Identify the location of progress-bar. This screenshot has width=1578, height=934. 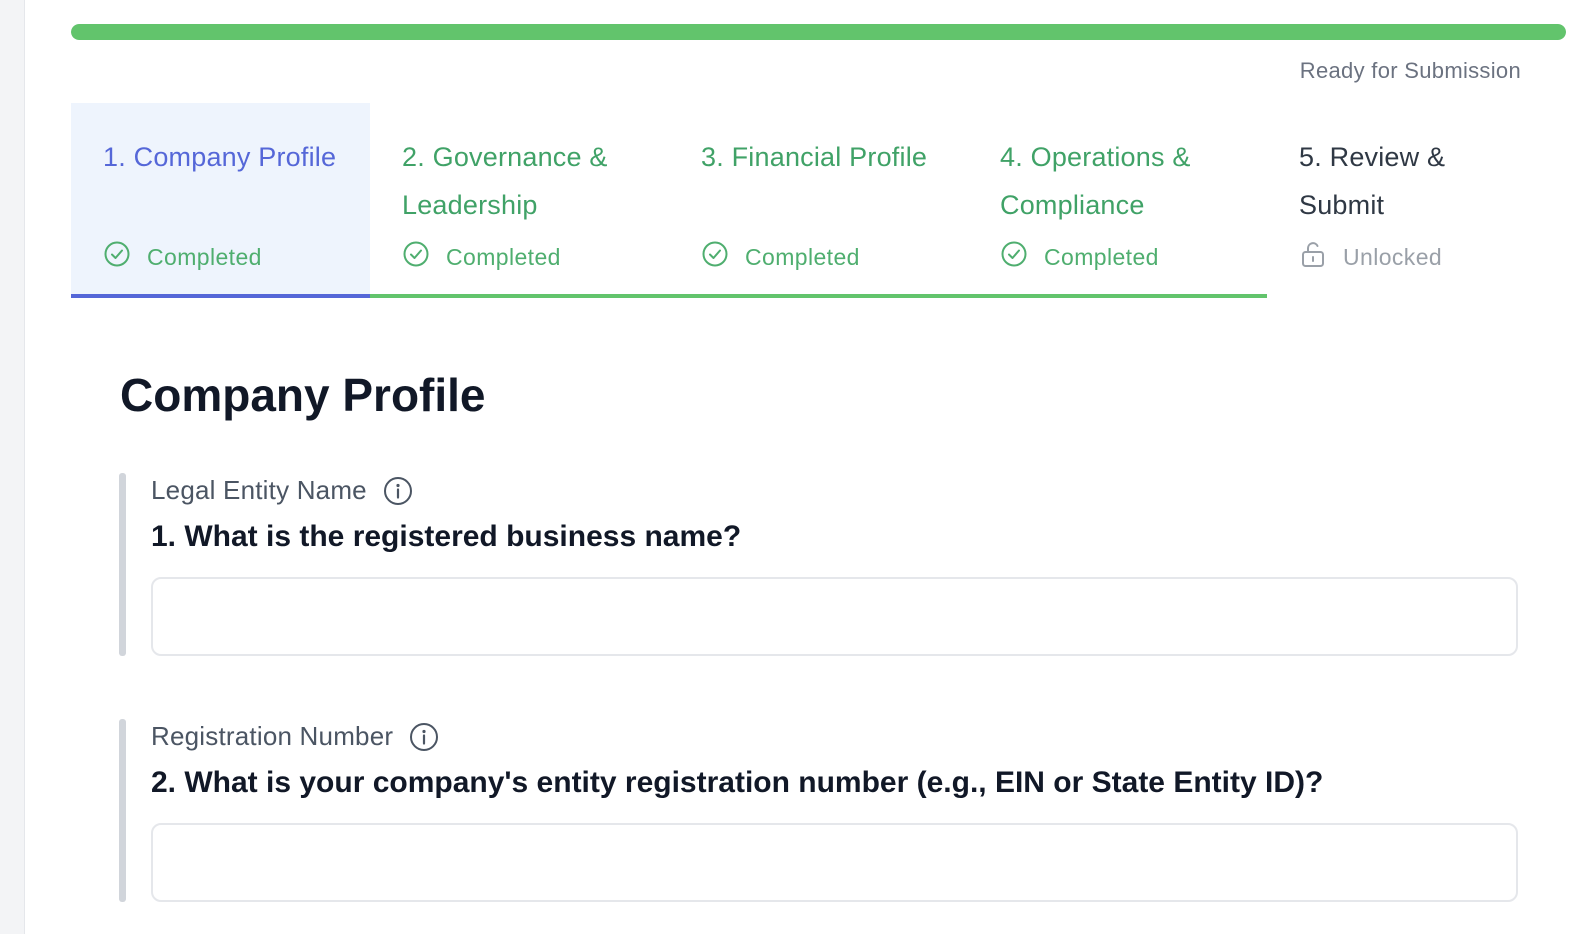
(818, 32).